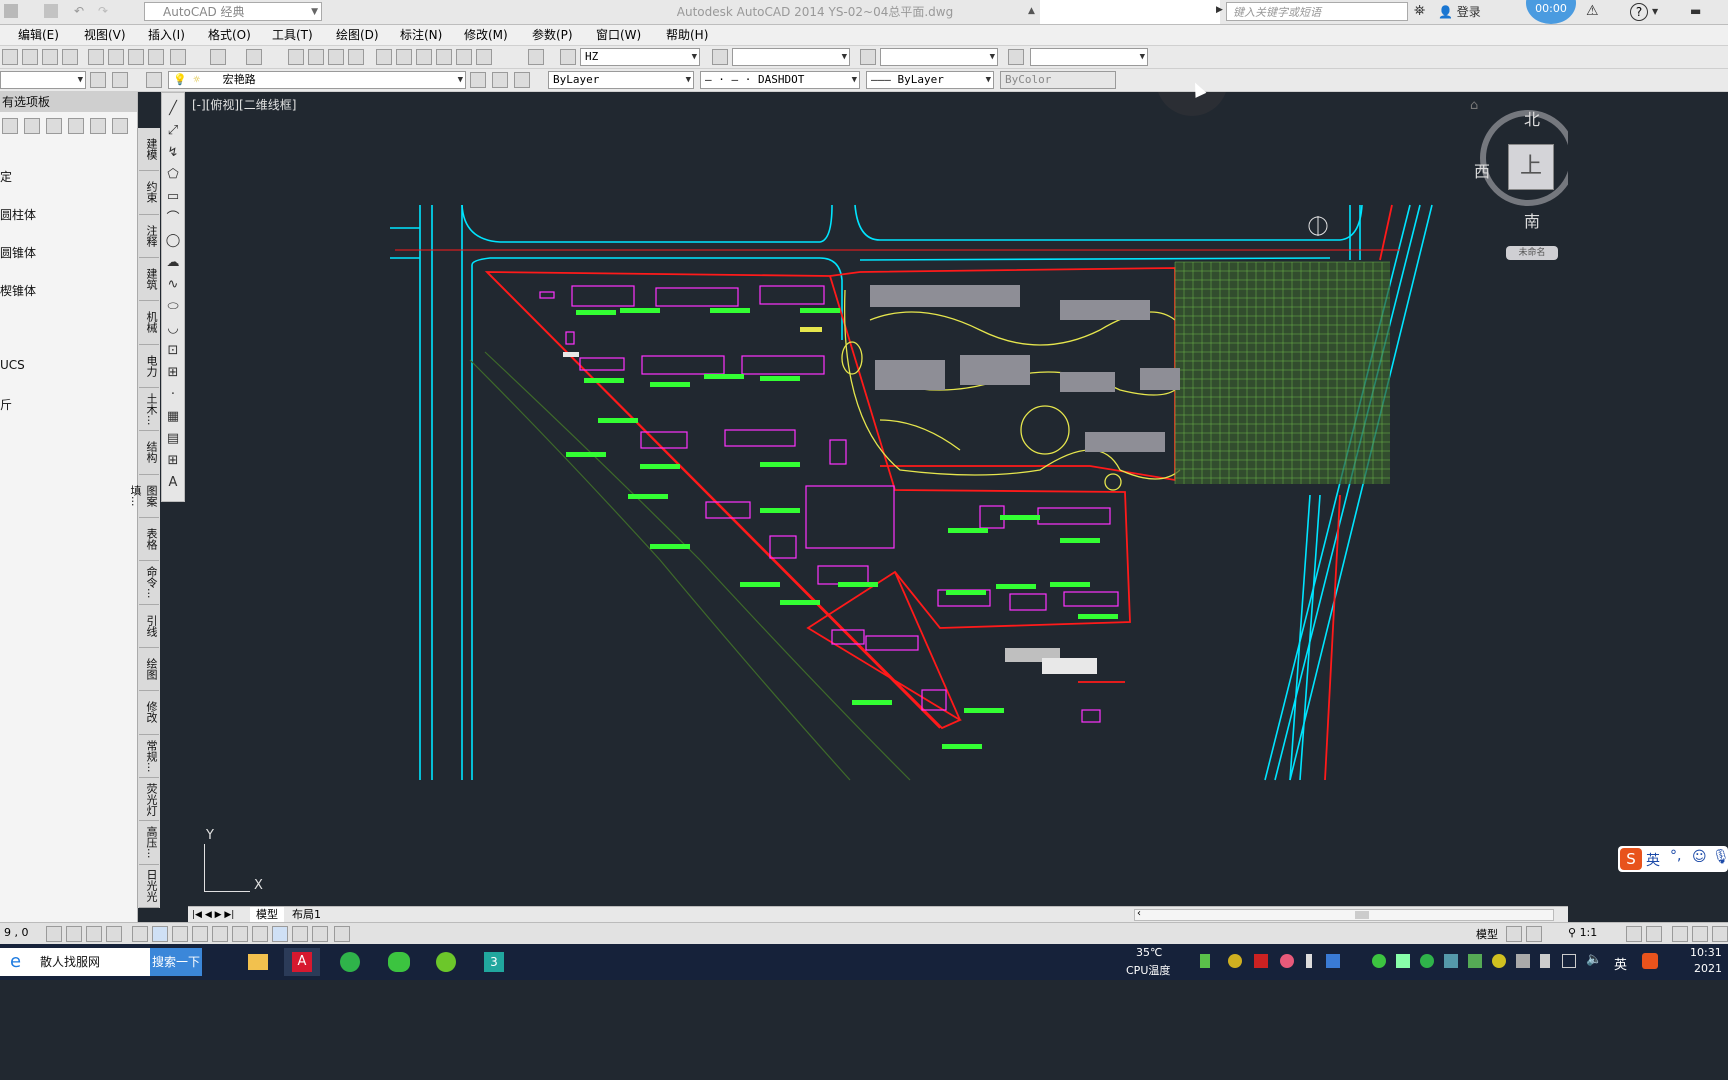  I want to click on autodesk-icon: ⚠, so click(1592, 11).